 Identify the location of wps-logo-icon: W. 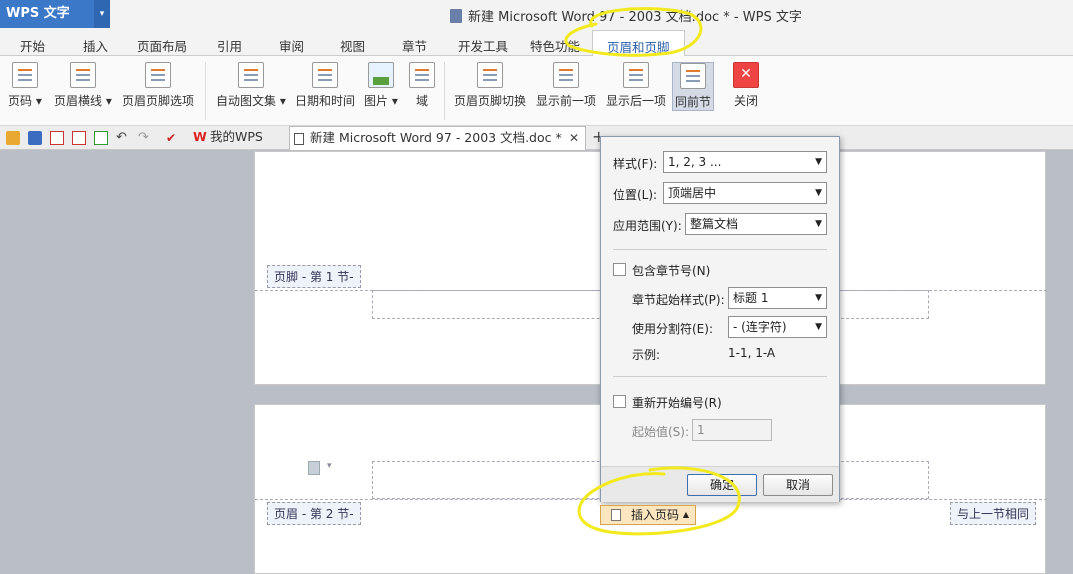
(200, 136).